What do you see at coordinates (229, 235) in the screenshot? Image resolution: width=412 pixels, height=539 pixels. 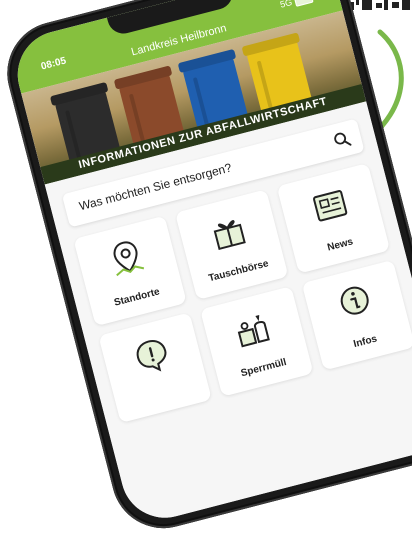 I see `gift-box-icon` at bounding box center [229, 235].